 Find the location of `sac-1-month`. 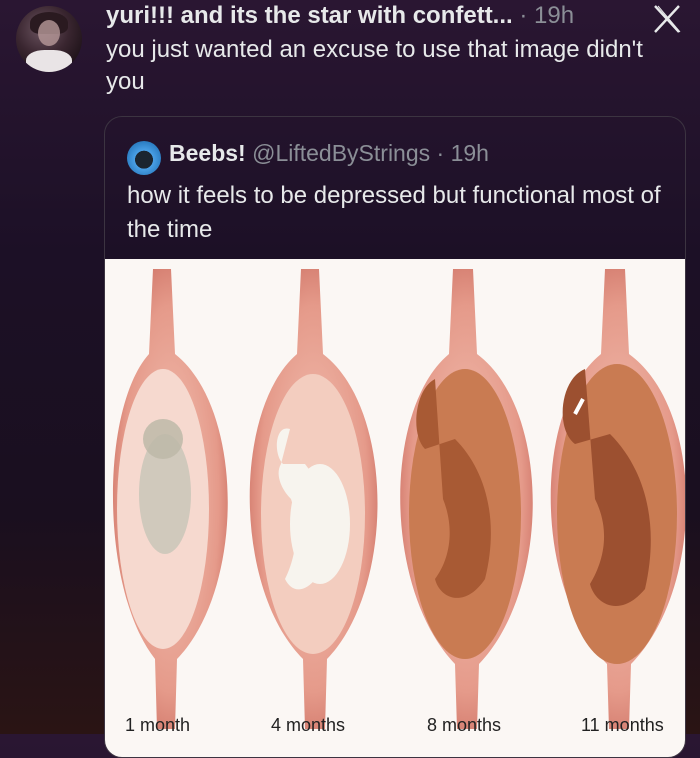

sac-1-month is located at coordinates (170, 499).